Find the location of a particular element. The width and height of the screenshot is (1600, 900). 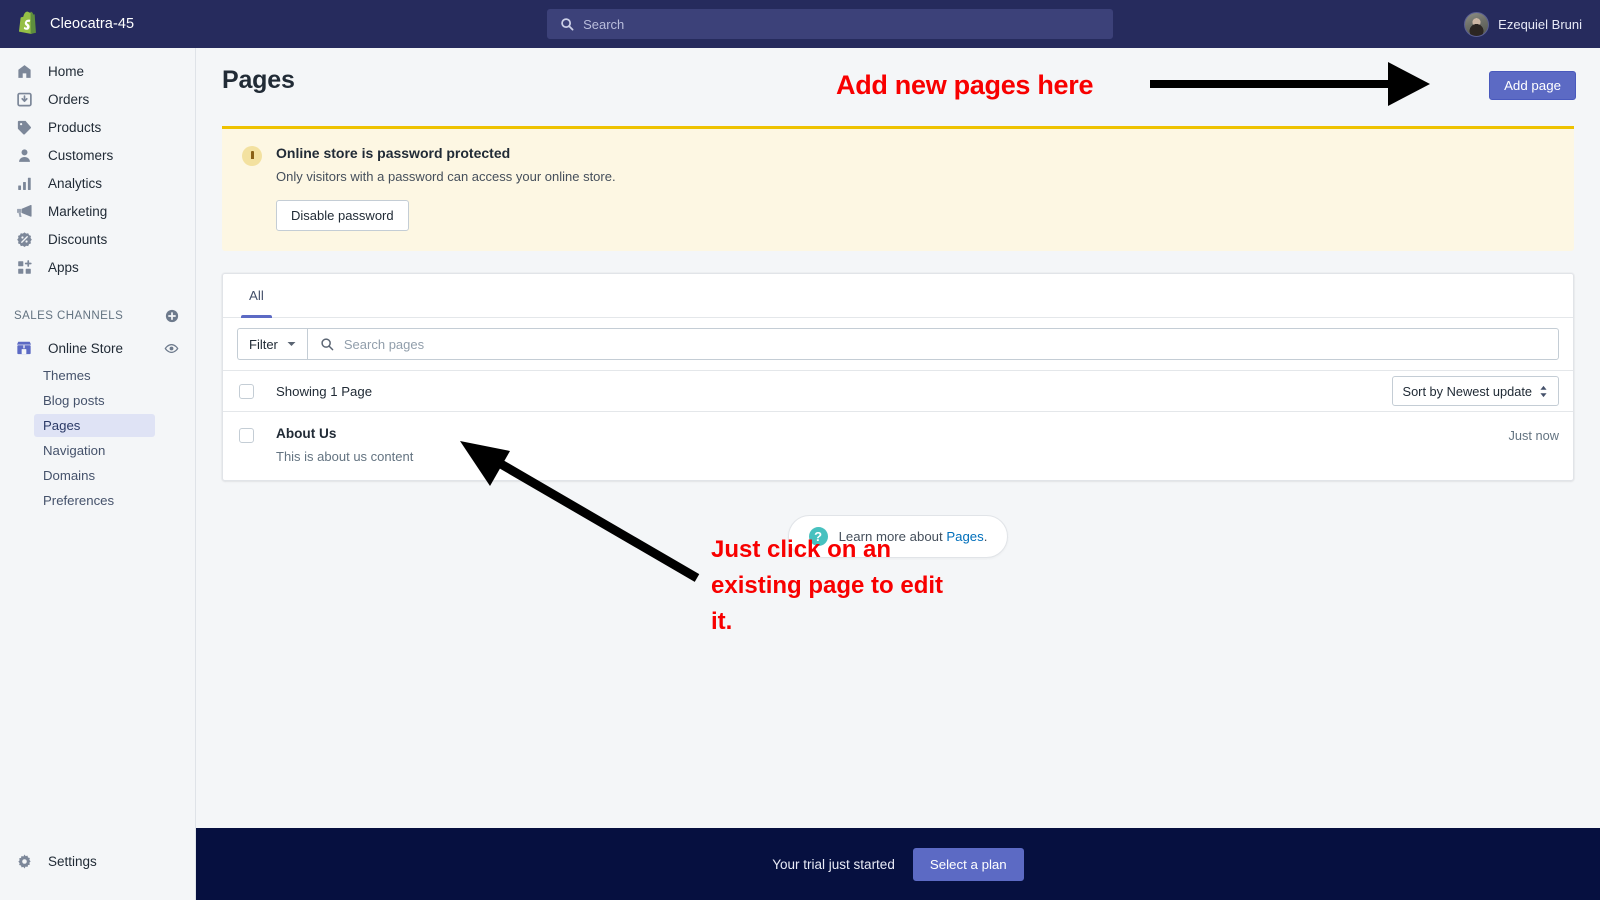

sort-button: Sort by Newest update is located at coordinates (1475, 391).